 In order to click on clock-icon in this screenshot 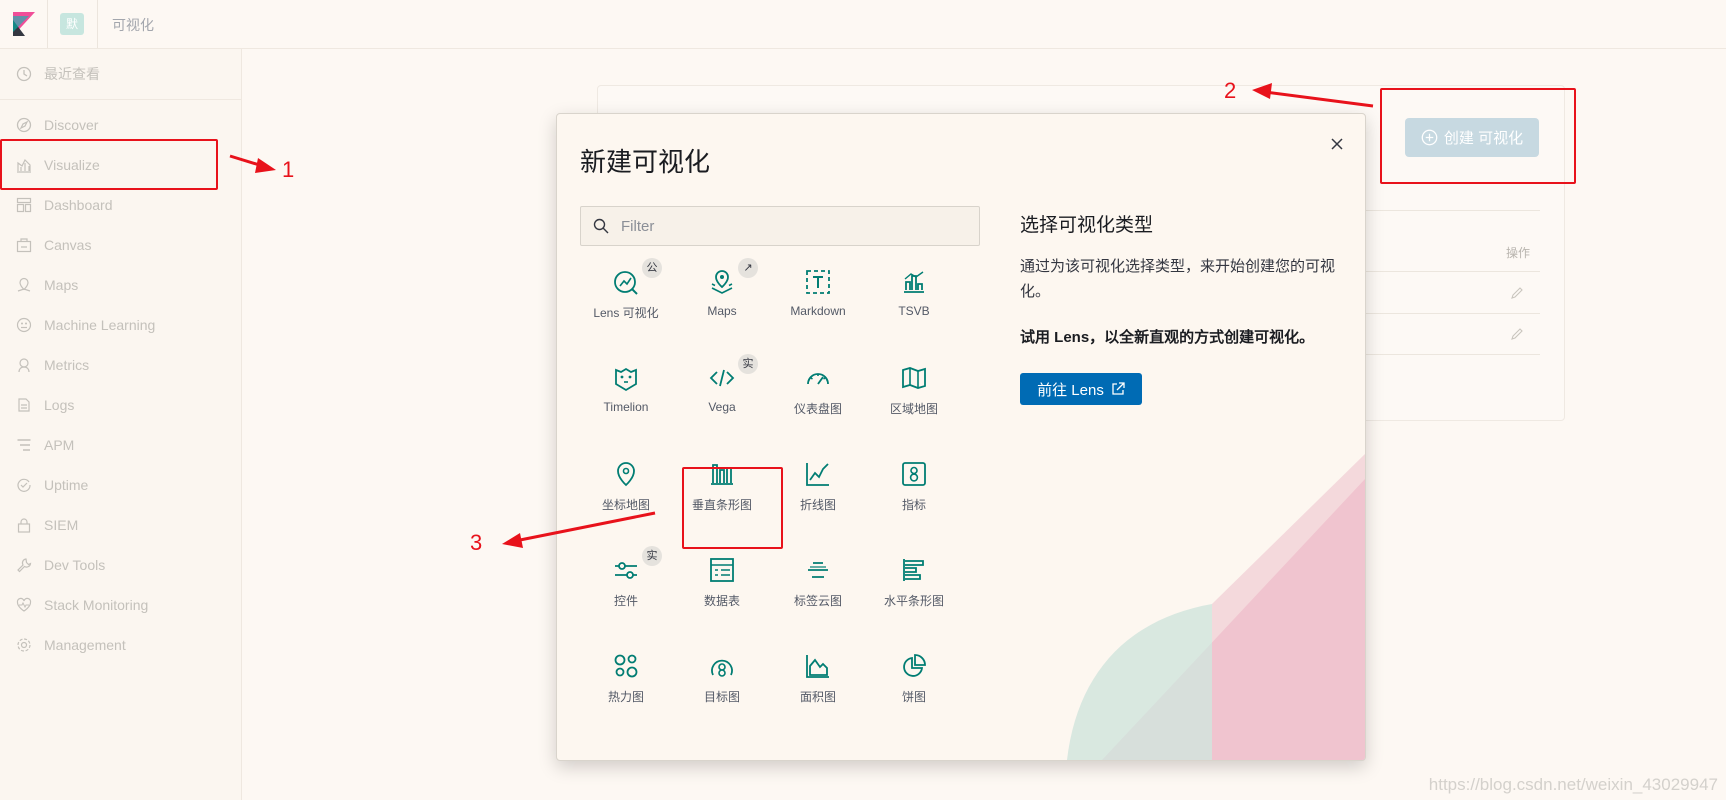, I will do `click(24, 74)`.